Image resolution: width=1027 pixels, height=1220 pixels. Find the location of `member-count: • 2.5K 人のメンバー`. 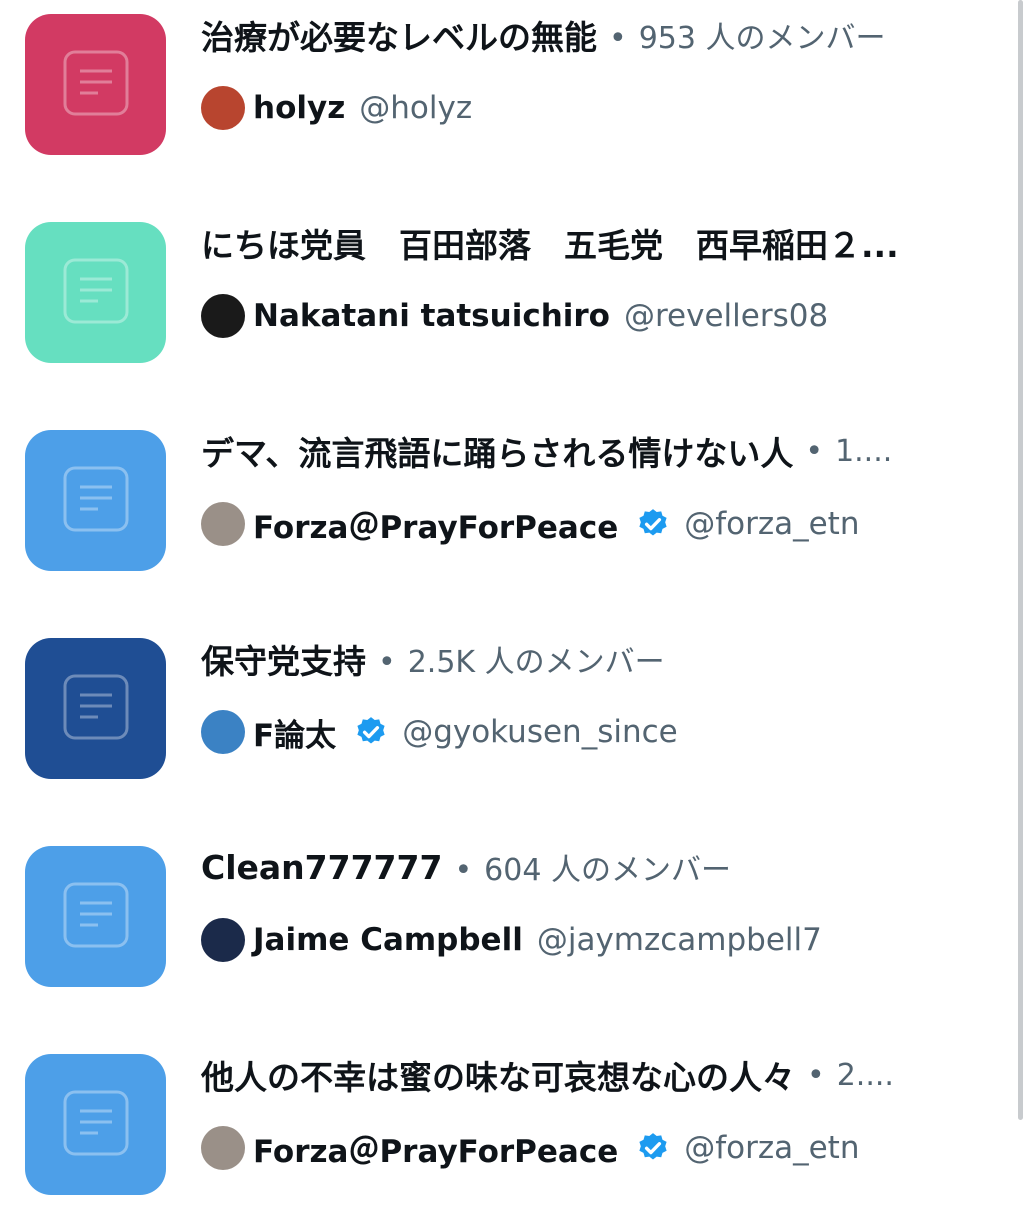

member-count: • 2.5K 人のメンバー is located at coordinates (515, 659).